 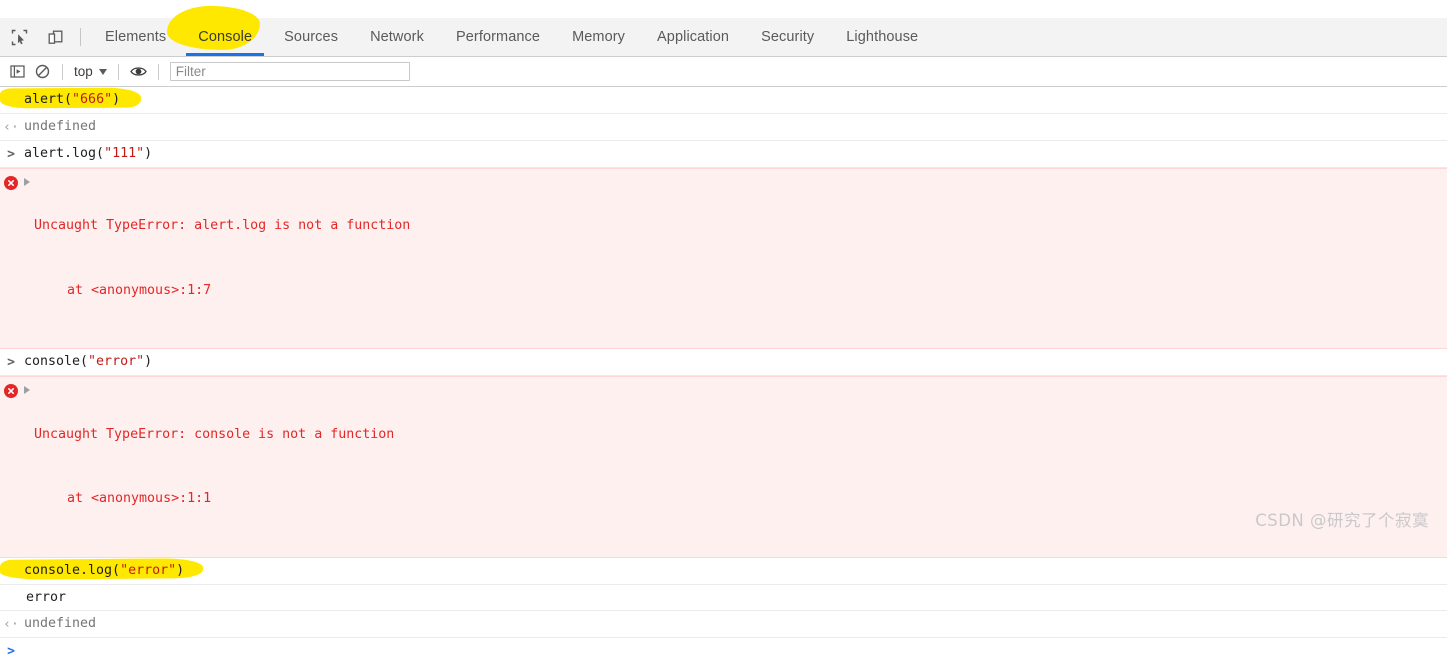 What do you see at coordinates (17, 72) in the screenshot?
I see `console-sidebar-icon` at bounding box center [17, 72].